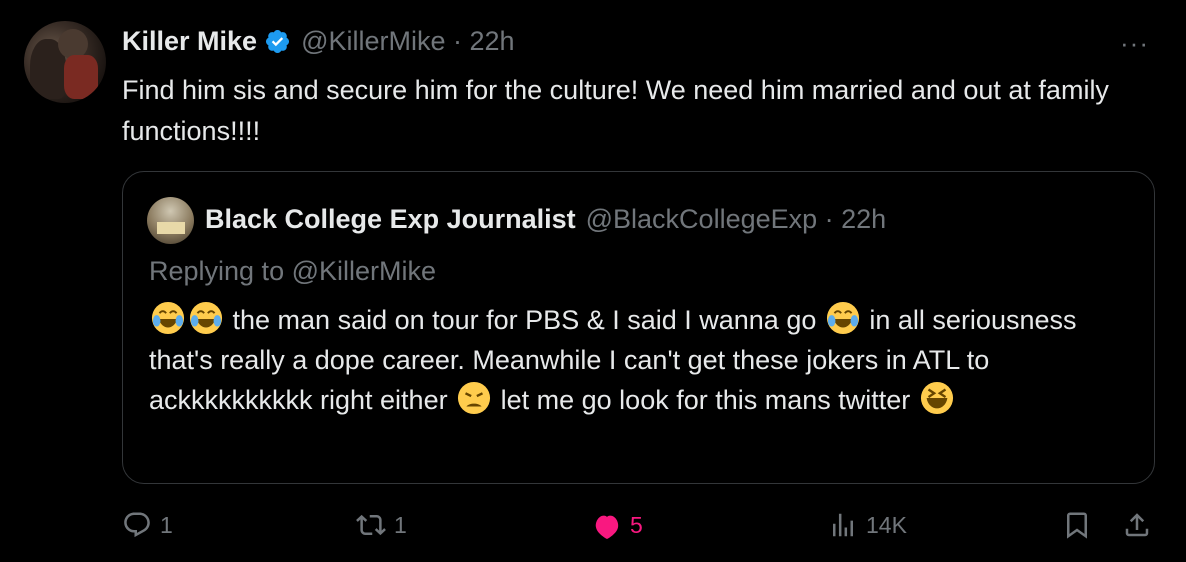 This screenshot has height=562, width=1186. I want to click on views-button: 14K, so click(867, 525).